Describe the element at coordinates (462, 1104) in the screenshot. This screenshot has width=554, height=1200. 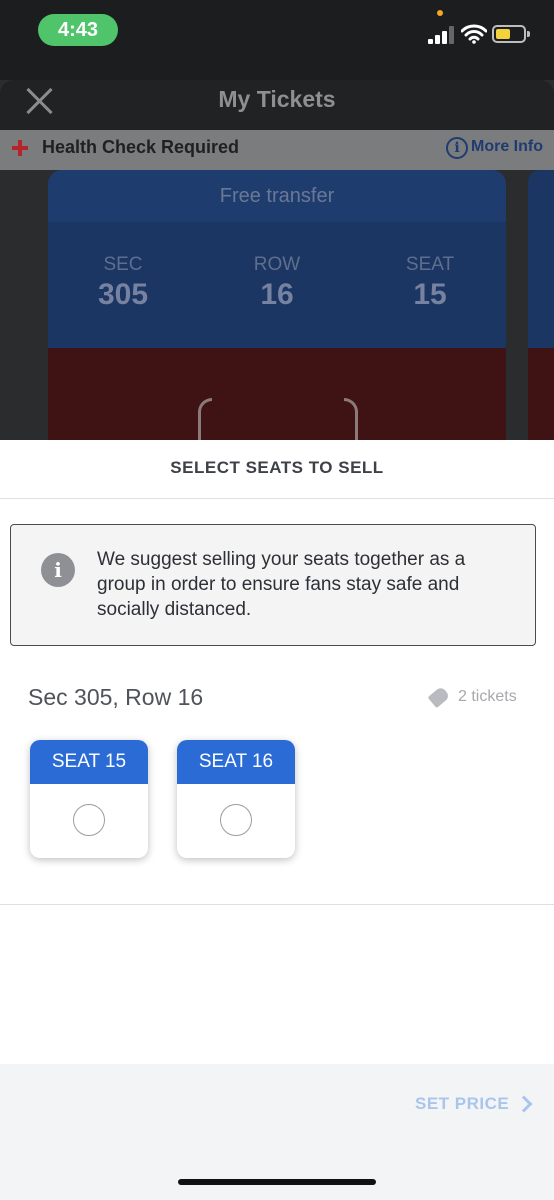
I see `set-price-button: SET PRICE` at that location.